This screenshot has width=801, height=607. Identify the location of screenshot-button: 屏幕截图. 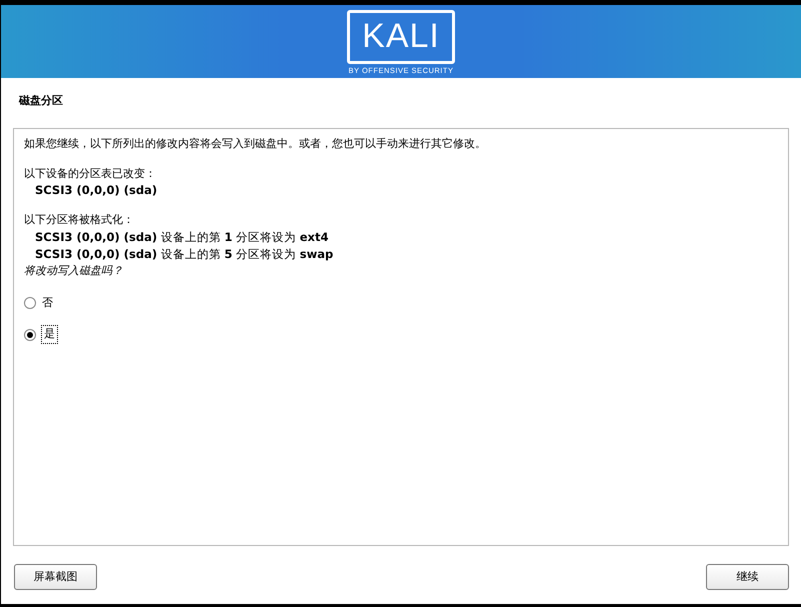
(55, 577).